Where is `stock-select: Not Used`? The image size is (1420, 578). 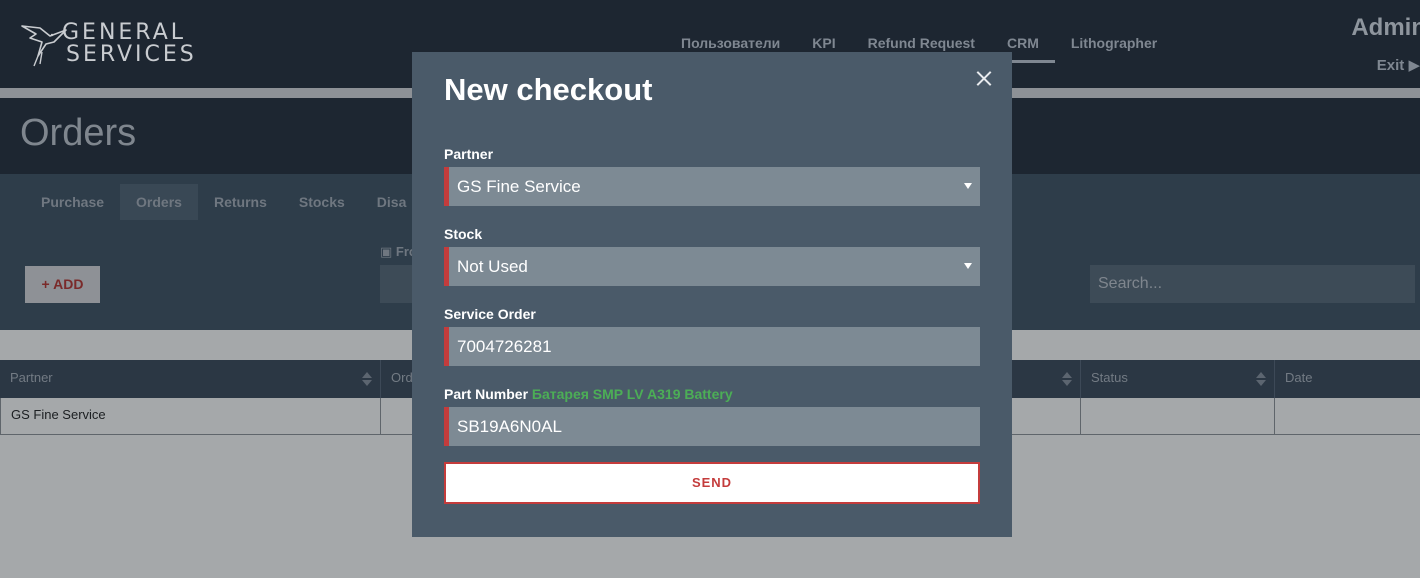
stock-select: Not Used is located at coordinates (712, 266).